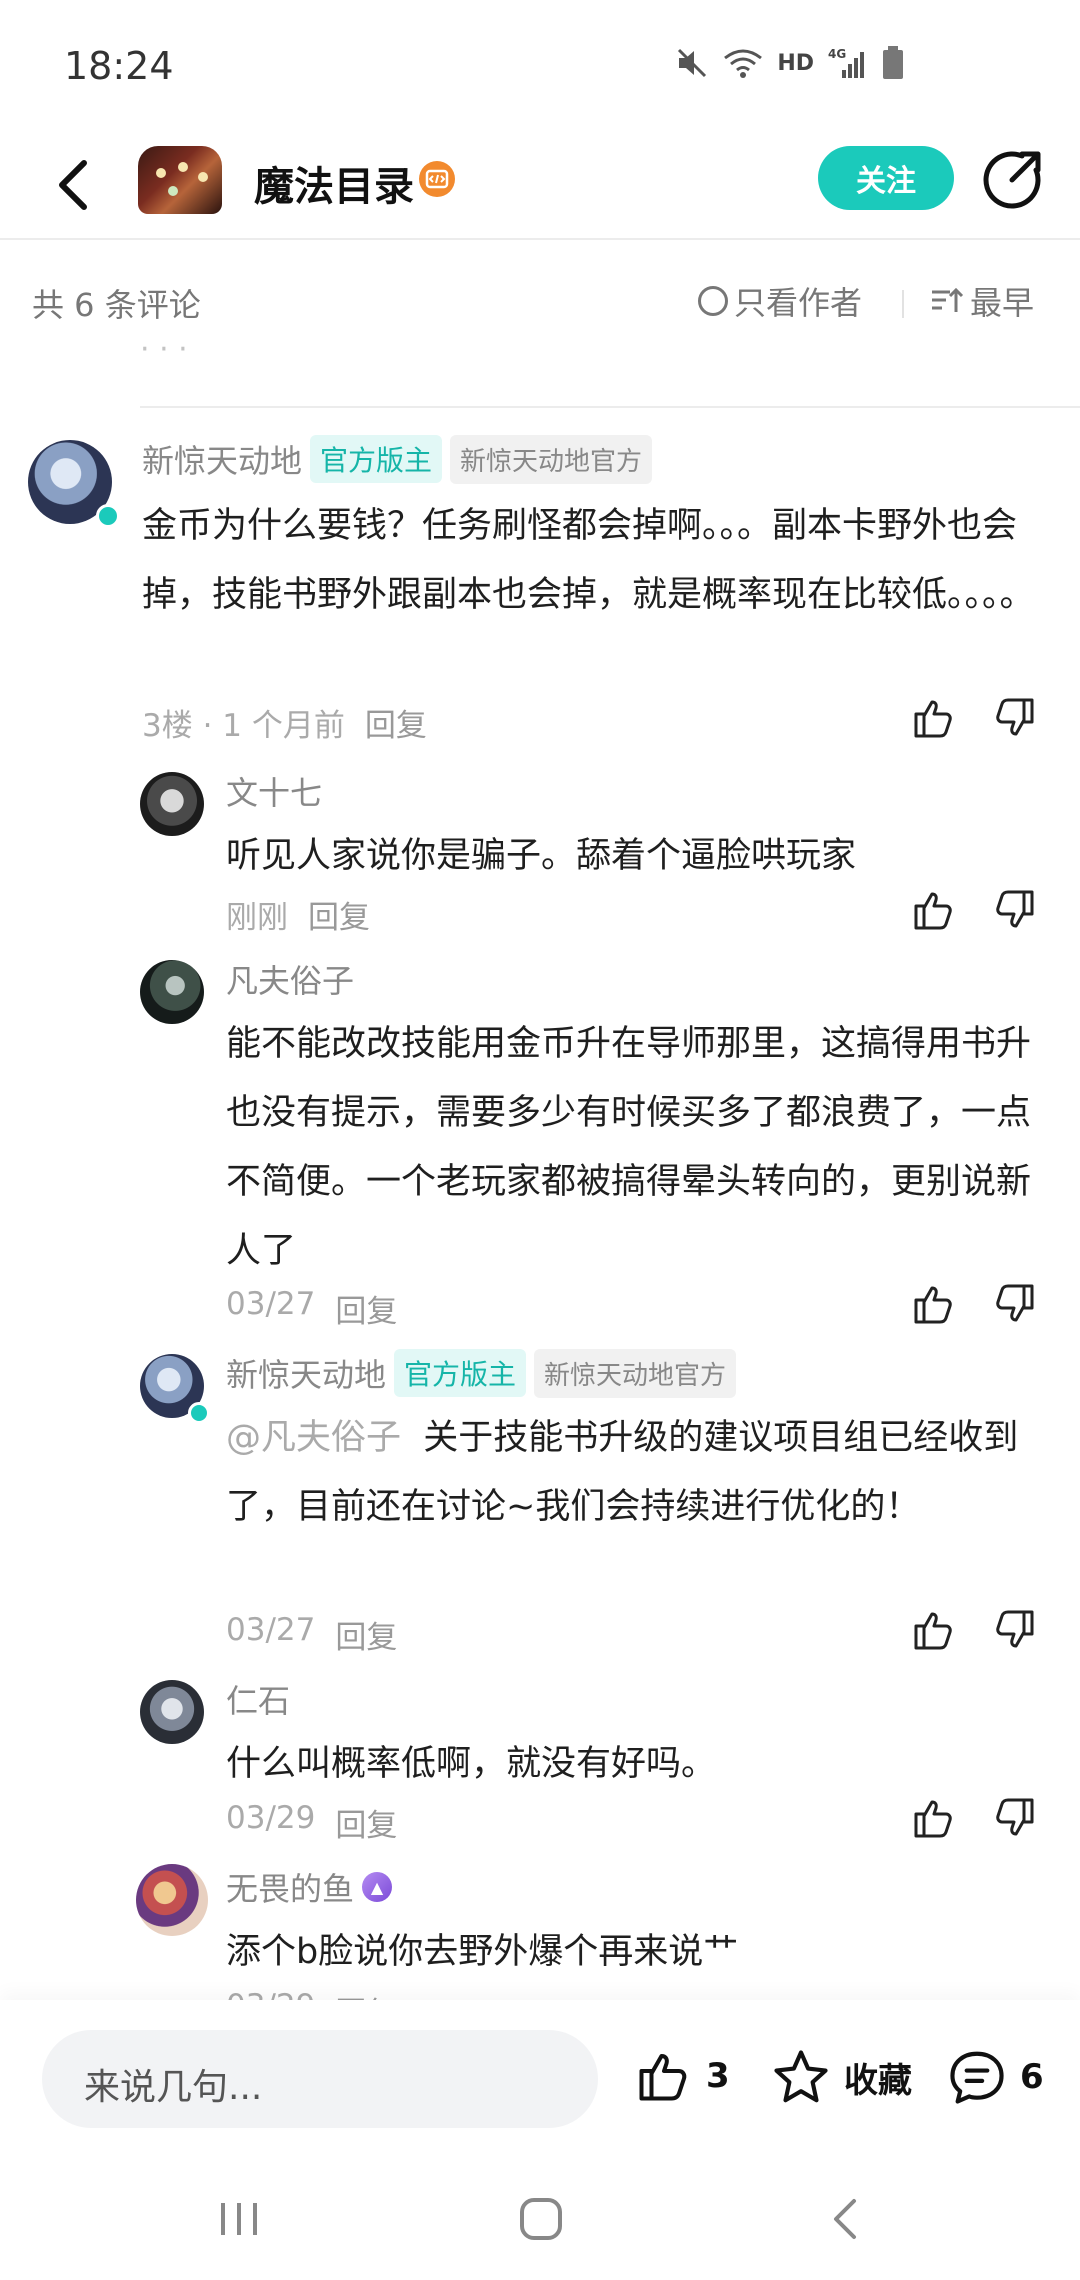 The width and height of the screenshot is (1080, 2280). Describe the element at coordinates (893, 62) in the screenshot. I see `battery-icon` at that location.